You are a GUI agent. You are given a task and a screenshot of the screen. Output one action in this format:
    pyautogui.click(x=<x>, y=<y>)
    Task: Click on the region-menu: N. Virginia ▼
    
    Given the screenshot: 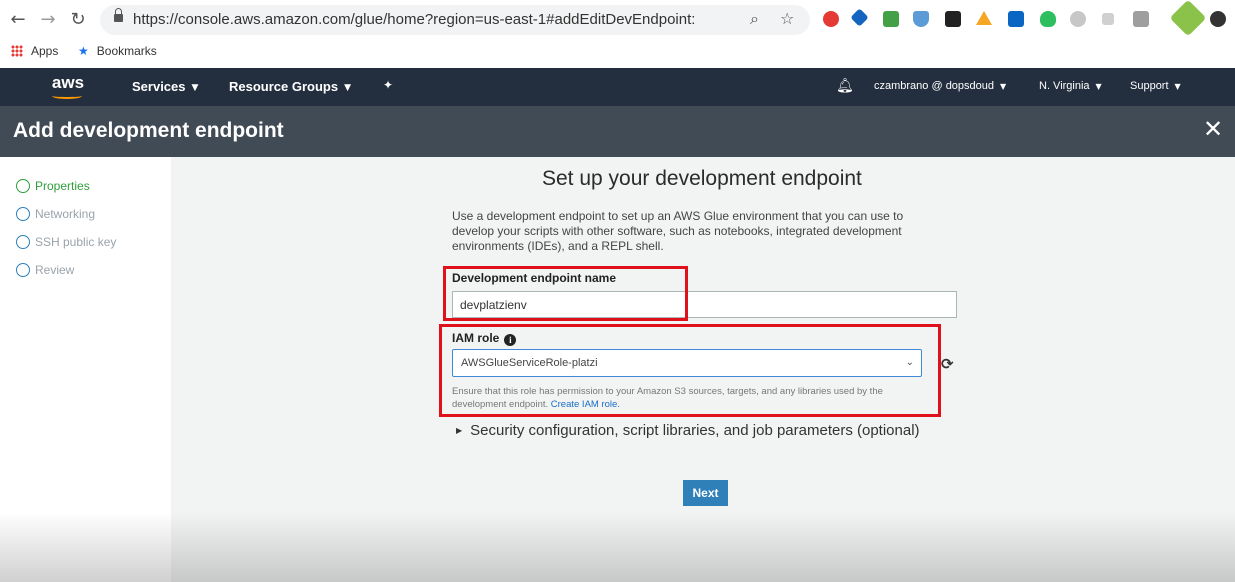 What is the action you would take?
    pyautogui.click(x=1070, y=86)
    